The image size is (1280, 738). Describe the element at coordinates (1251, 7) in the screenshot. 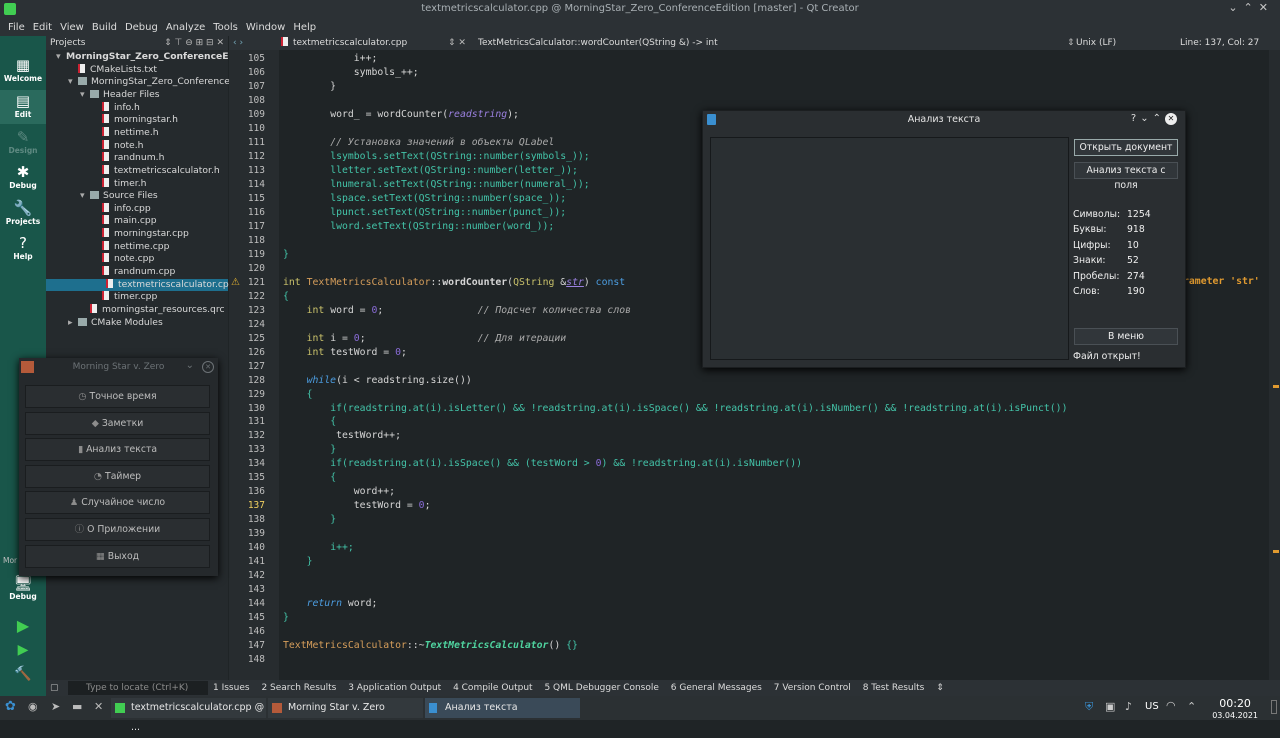

I see `window-controls: ⌄⌃✕` at that location.